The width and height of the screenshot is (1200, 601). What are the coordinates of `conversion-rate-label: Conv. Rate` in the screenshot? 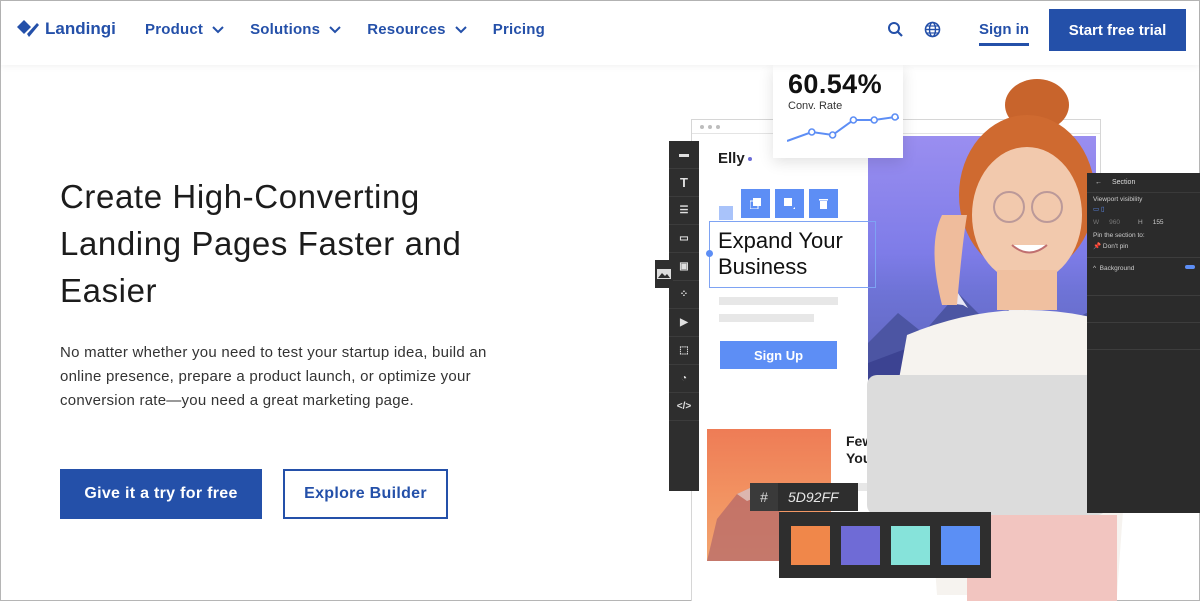 It's located at (815, 106).